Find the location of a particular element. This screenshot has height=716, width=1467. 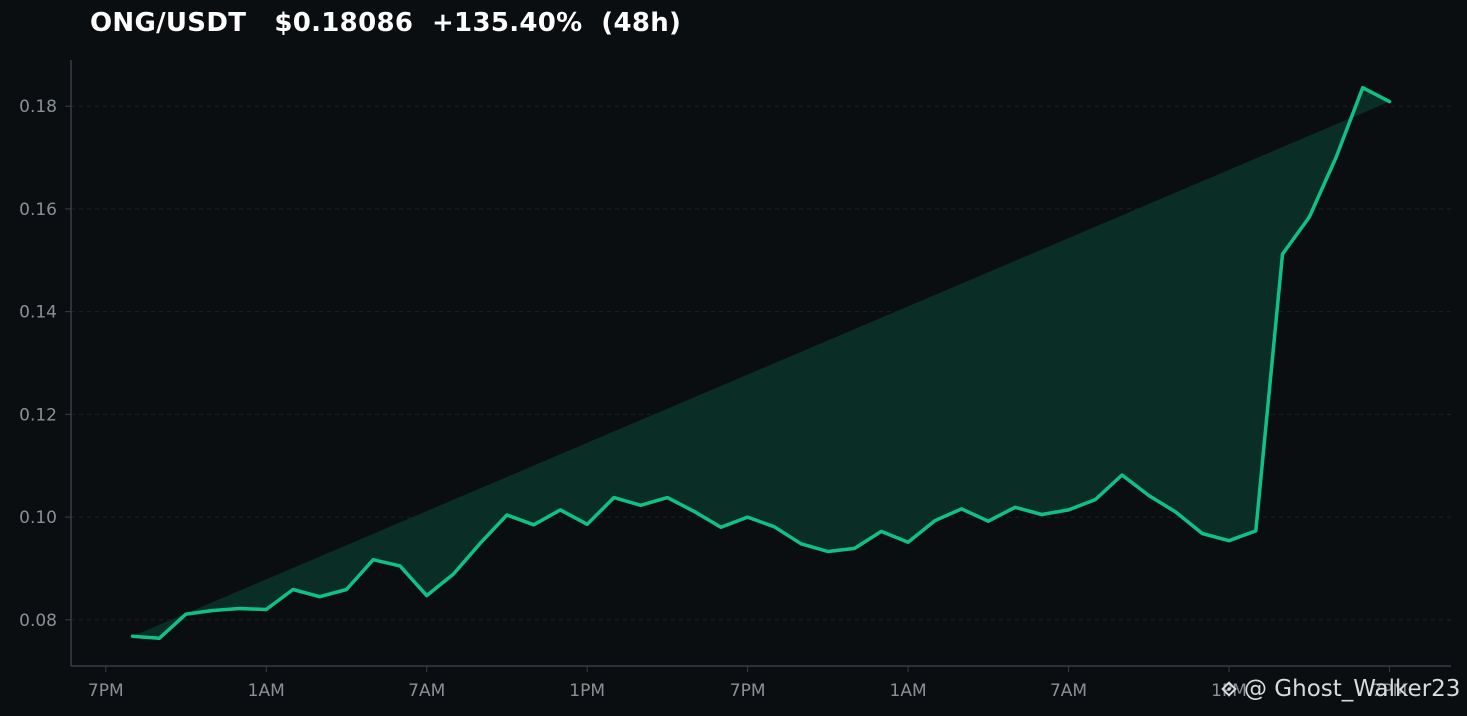

x-ticks: 7PM1AM7AM1PM7PM1AM7AM1PM7PM is located at coordinates (747, 683).